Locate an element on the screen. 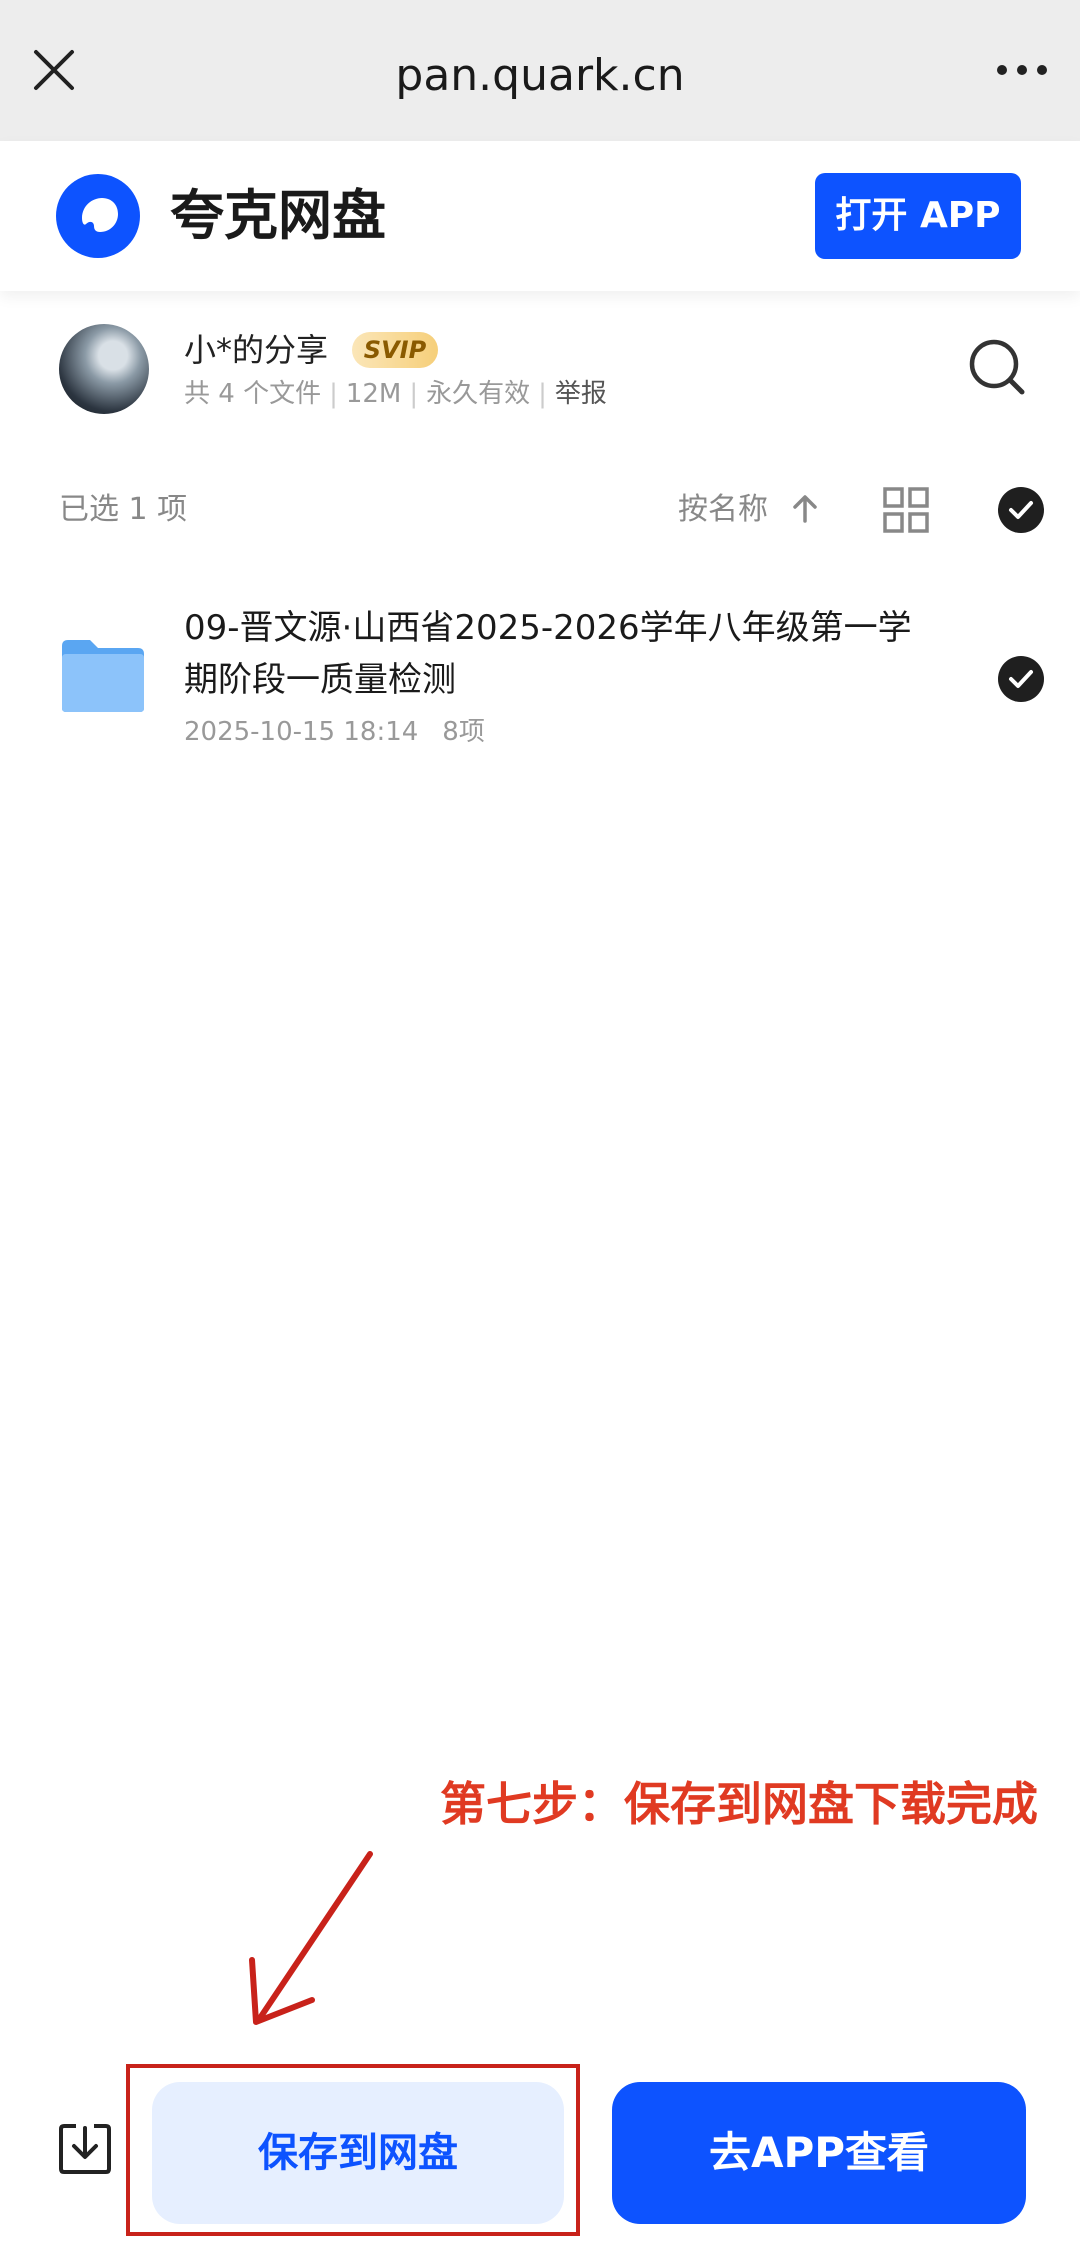 Image resolution: width=1080 pixels, height=2260 pixels. selected-count: 已选 1 项 is located at coordinates (123, 509).